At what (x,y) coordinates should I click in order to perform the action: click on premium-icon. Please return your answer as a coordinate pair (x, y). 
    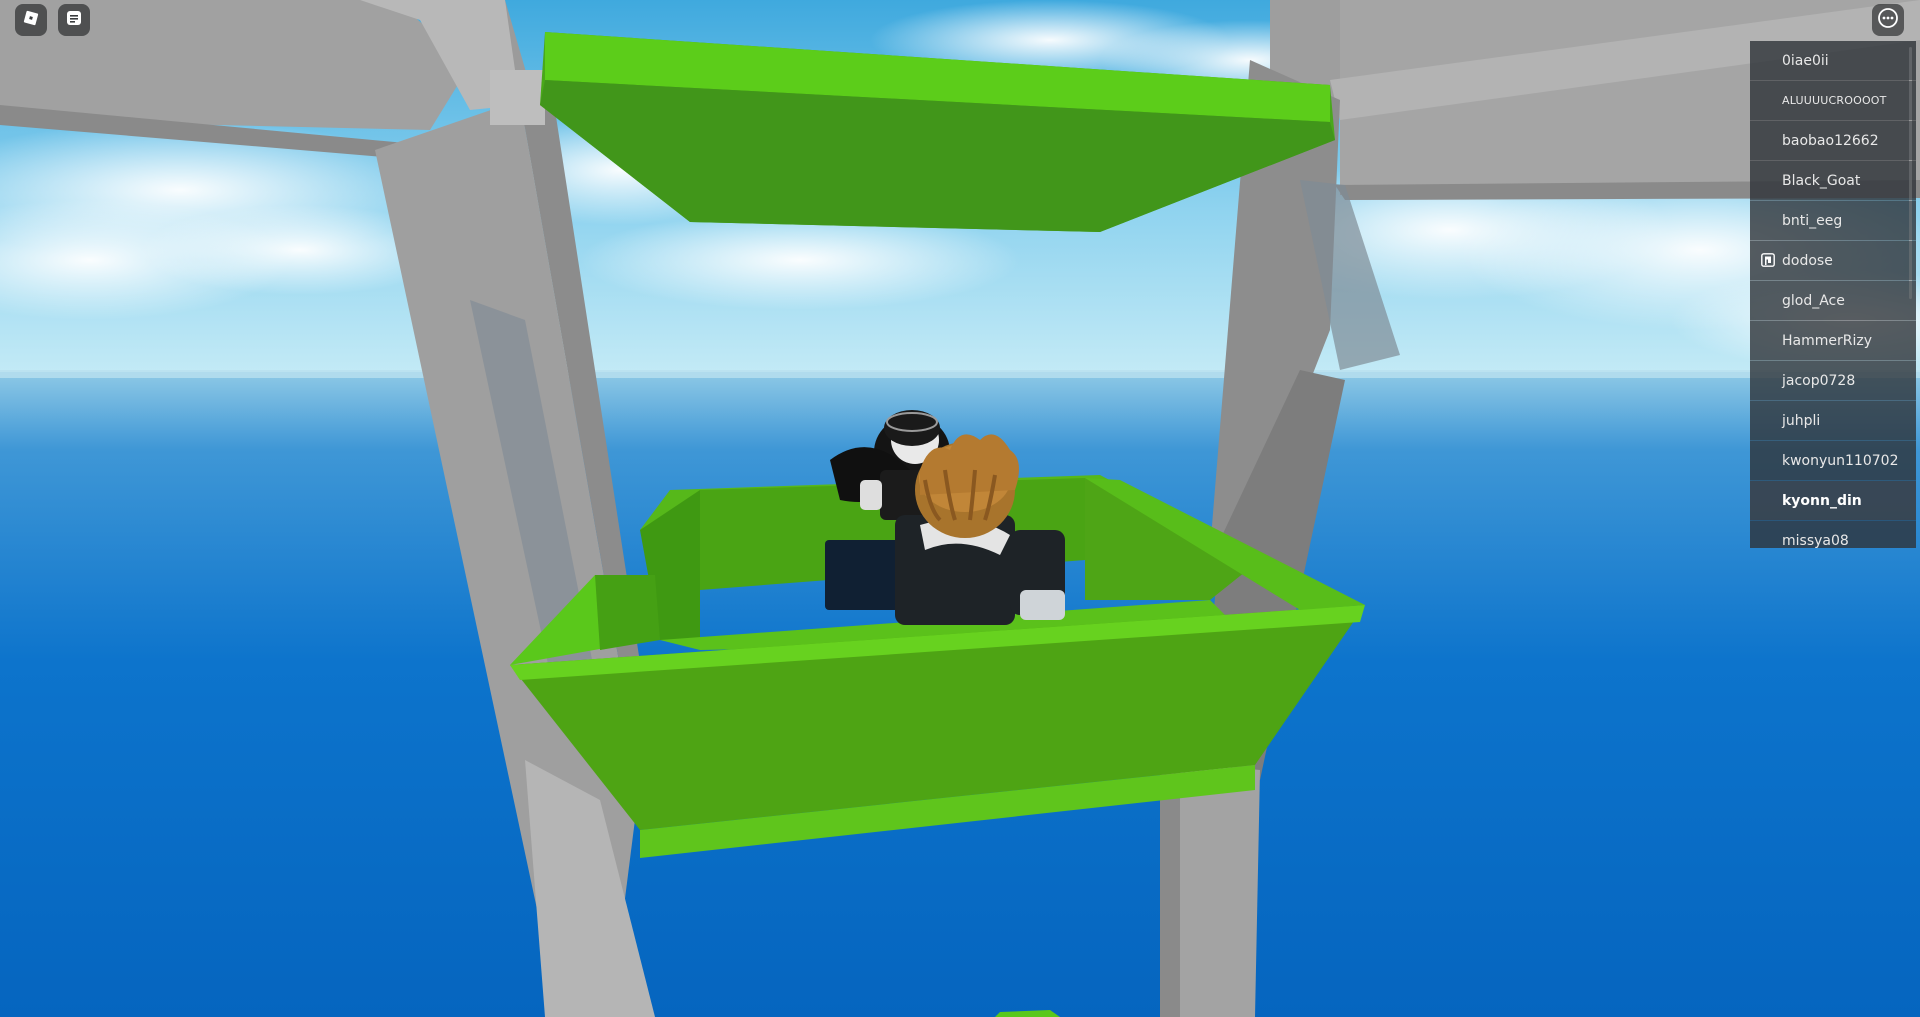
    Looking at the image, I should click on (1768, 260).